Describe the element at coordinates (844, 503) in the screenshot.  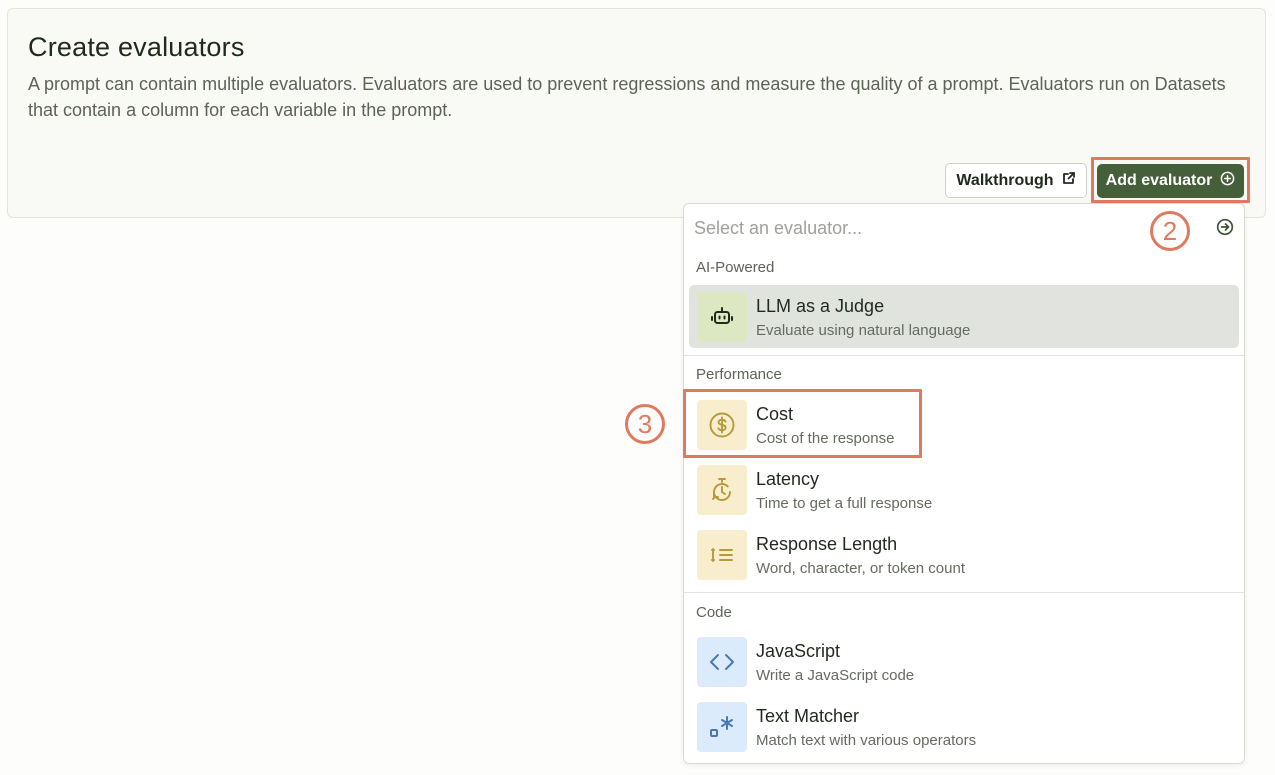
I see `option-description: Time to get a full response` at that location.